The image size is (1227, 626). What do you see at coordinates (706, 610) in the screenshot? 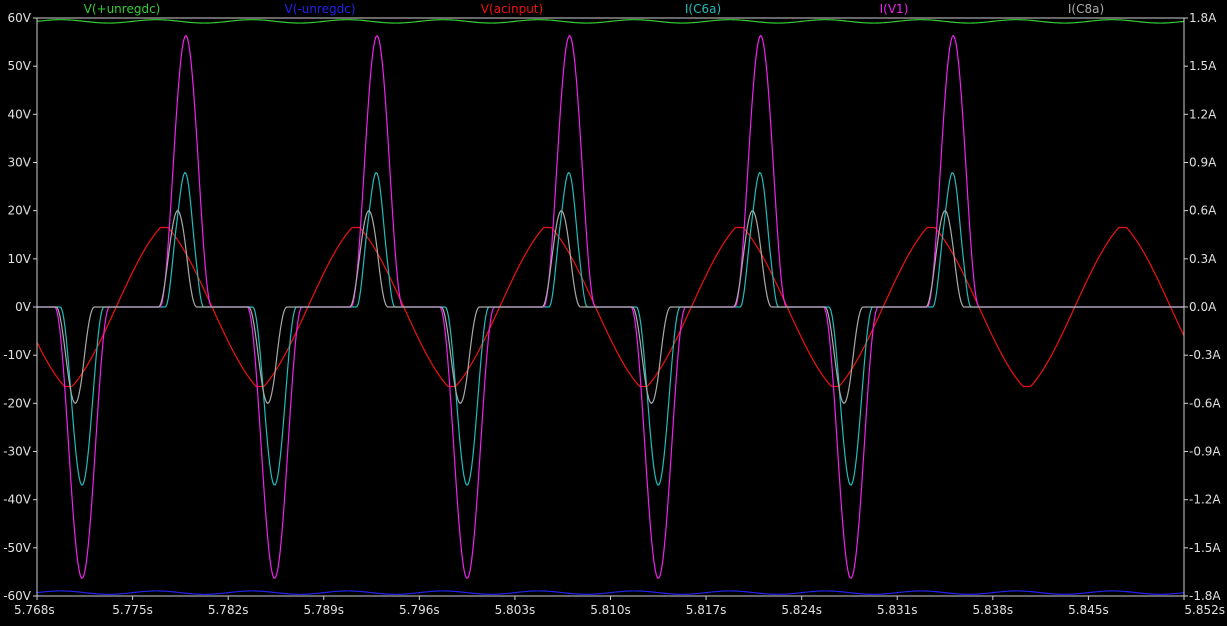
I see `x-tick-label: 5.817s` at bounding box center [706, 610].